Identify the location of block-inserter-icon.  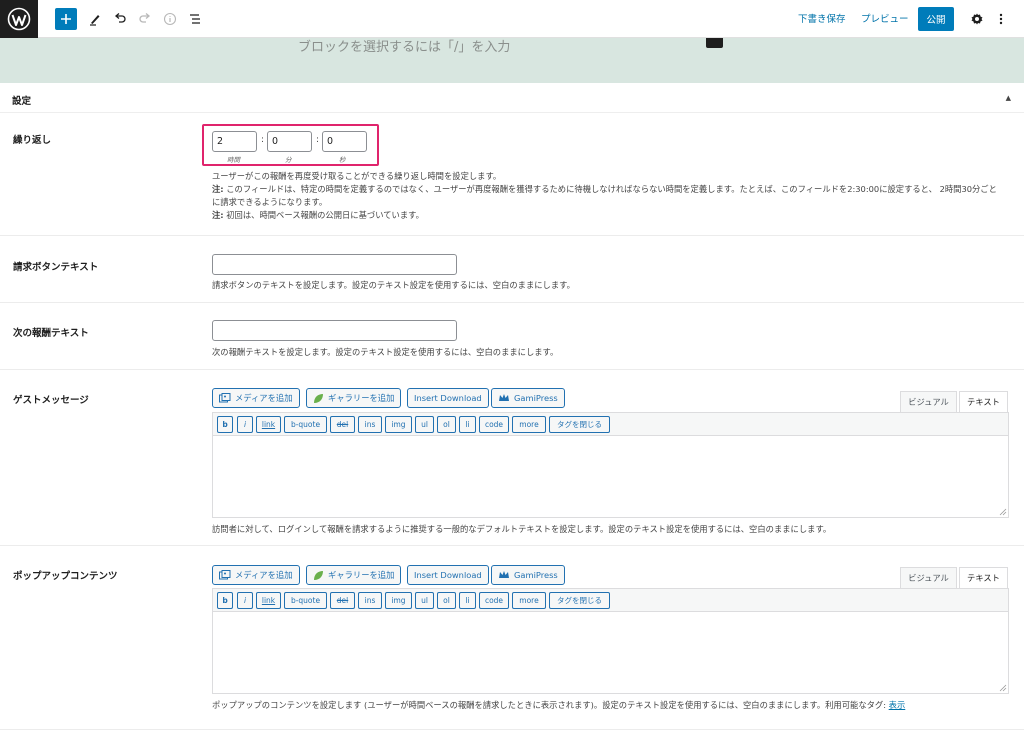
(714, 43).